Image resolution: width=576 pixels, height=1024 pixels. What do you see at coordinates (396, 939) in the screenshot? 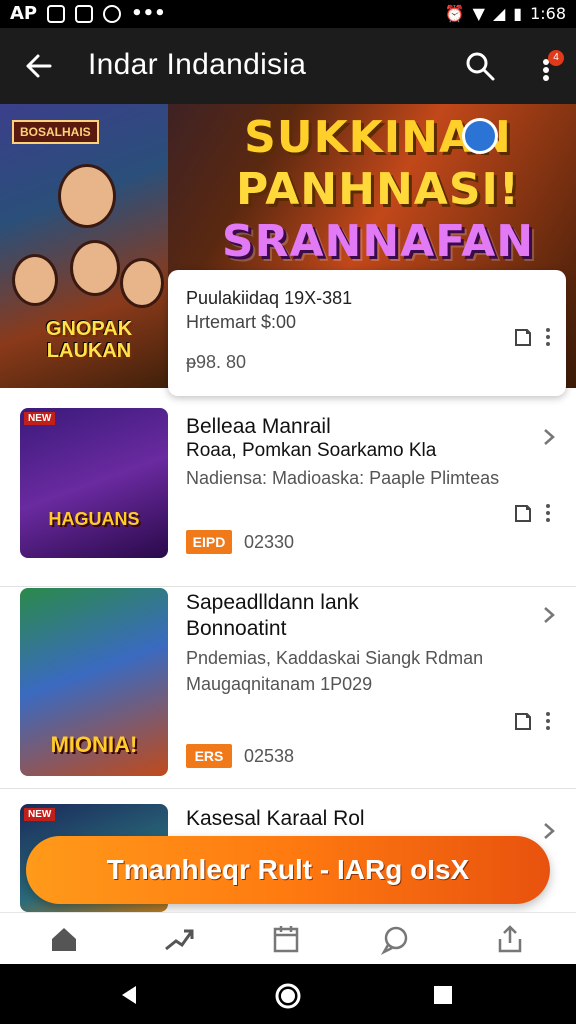
I see `chat-icon` at bounding box center [396, 939].